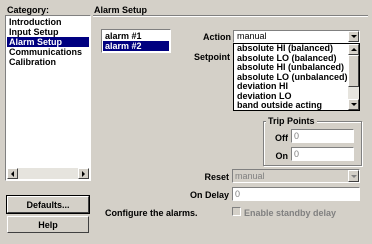 The image size is (372, 244). What do you see at coordinates (322, 136) in the screenshot?
I see `trip-off-input: 0` at bounding box center [322, 136].